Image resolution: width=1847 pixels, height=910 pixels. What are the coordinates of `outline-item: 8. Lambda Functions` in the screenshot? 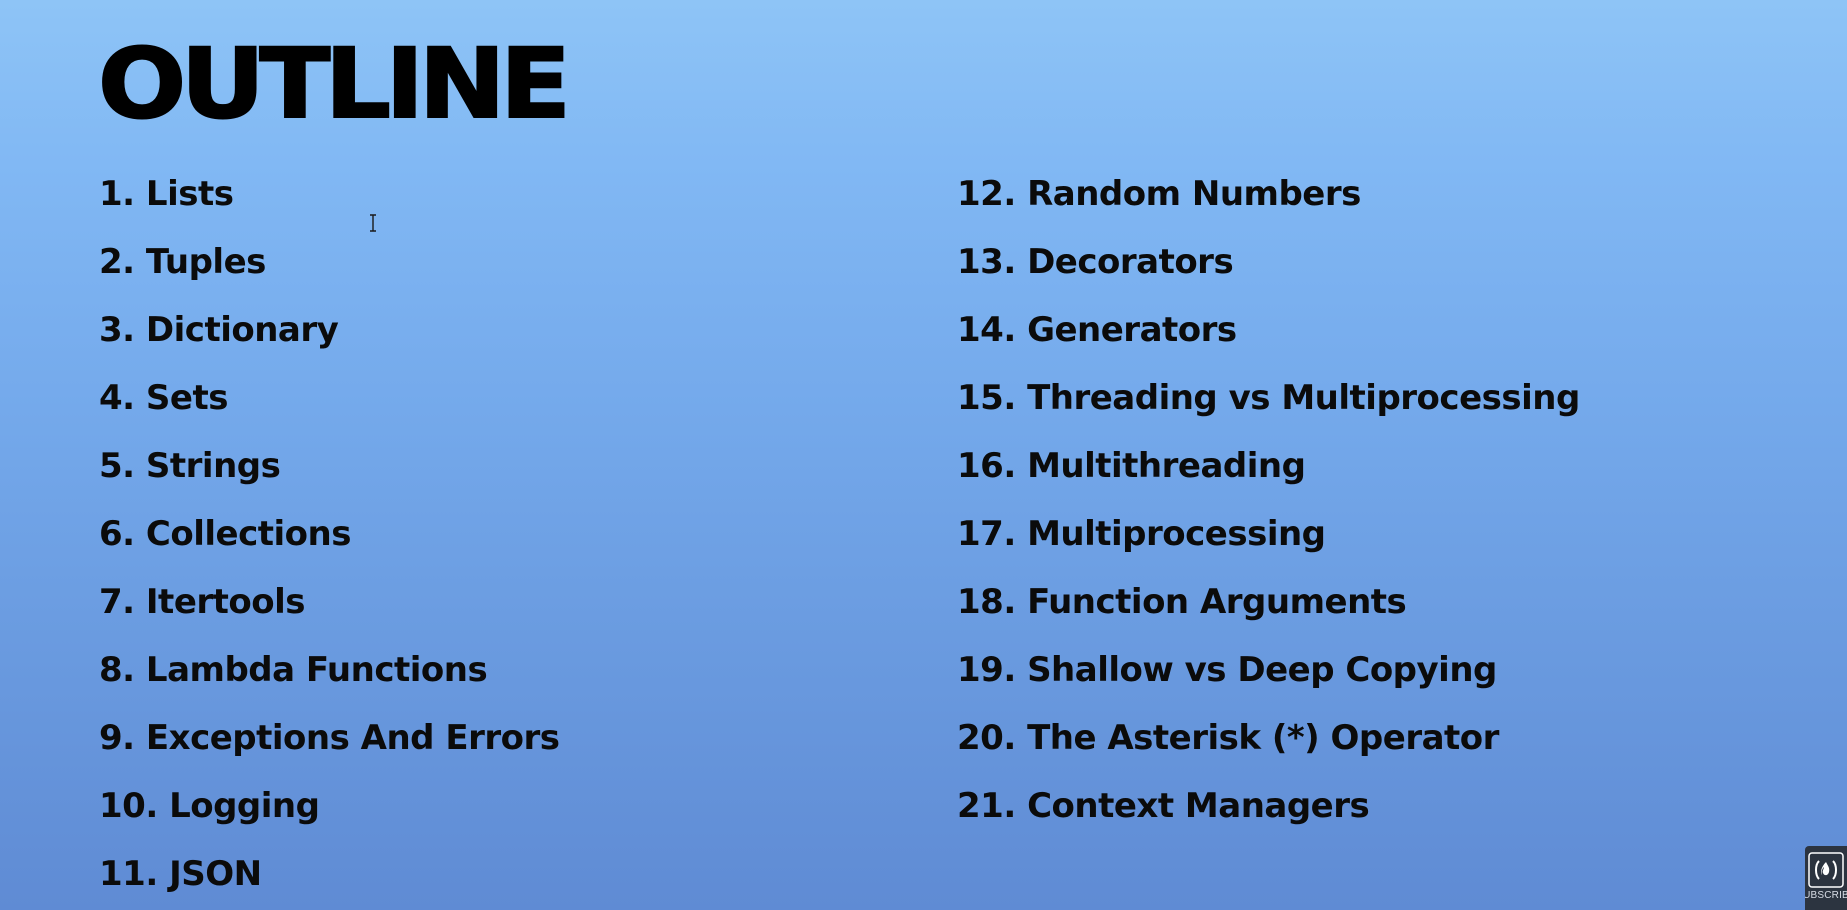 It's located at (293, 670).